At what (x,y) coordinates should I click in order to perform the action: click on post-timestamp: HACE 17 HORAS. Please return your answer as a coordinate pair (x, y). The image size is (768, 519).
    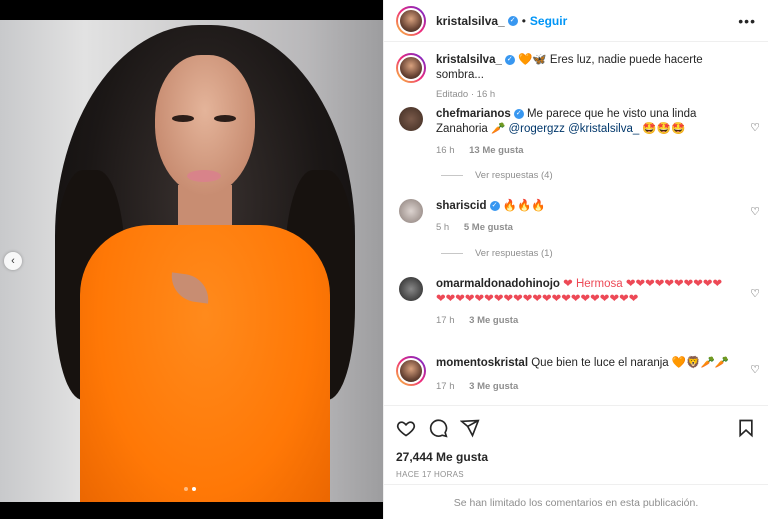
    Looking at the image, I should click on (576, 474).